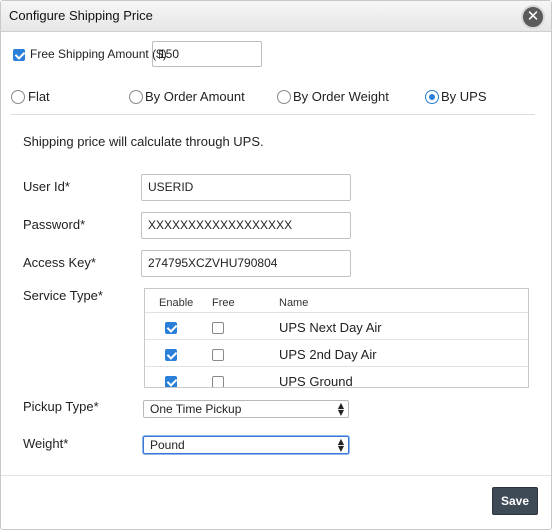  What do you see at coordinates (39, 96) in the screenshot?
I see `radio-flat-label: Flat` at bounding box center [39, 96].